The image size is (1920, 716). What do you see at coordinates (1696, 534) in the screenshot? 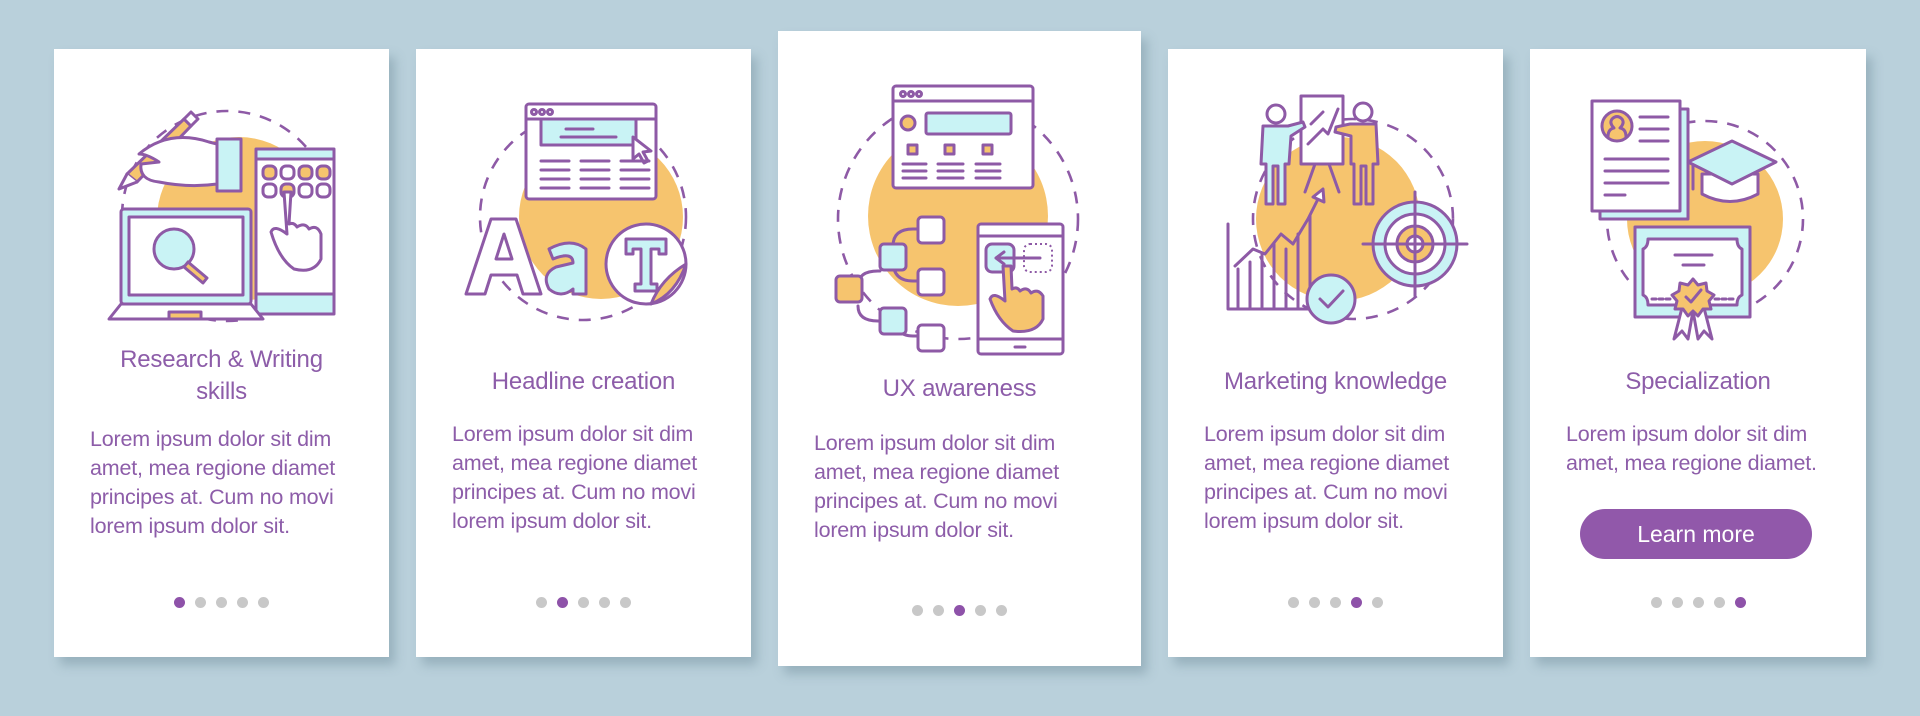
I see `learn-more-button: Learn more` at bounding box center [1696, 534].